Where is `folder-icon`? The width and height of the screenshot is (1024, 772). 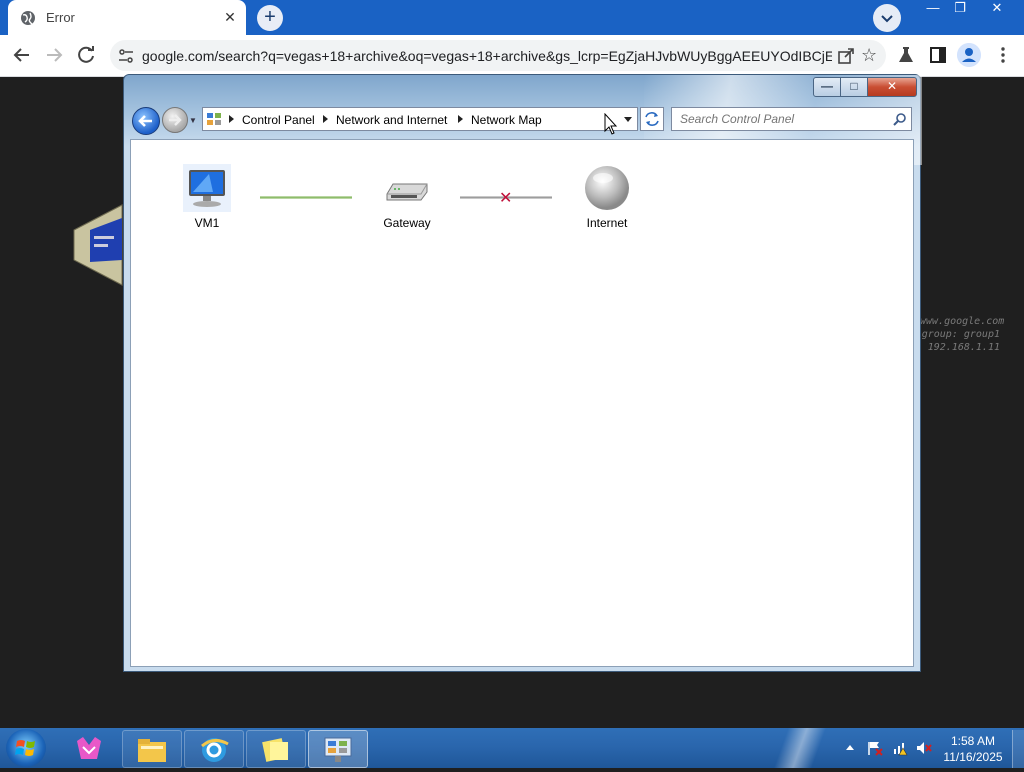
folder-icon is located at coordinates (152, 750).